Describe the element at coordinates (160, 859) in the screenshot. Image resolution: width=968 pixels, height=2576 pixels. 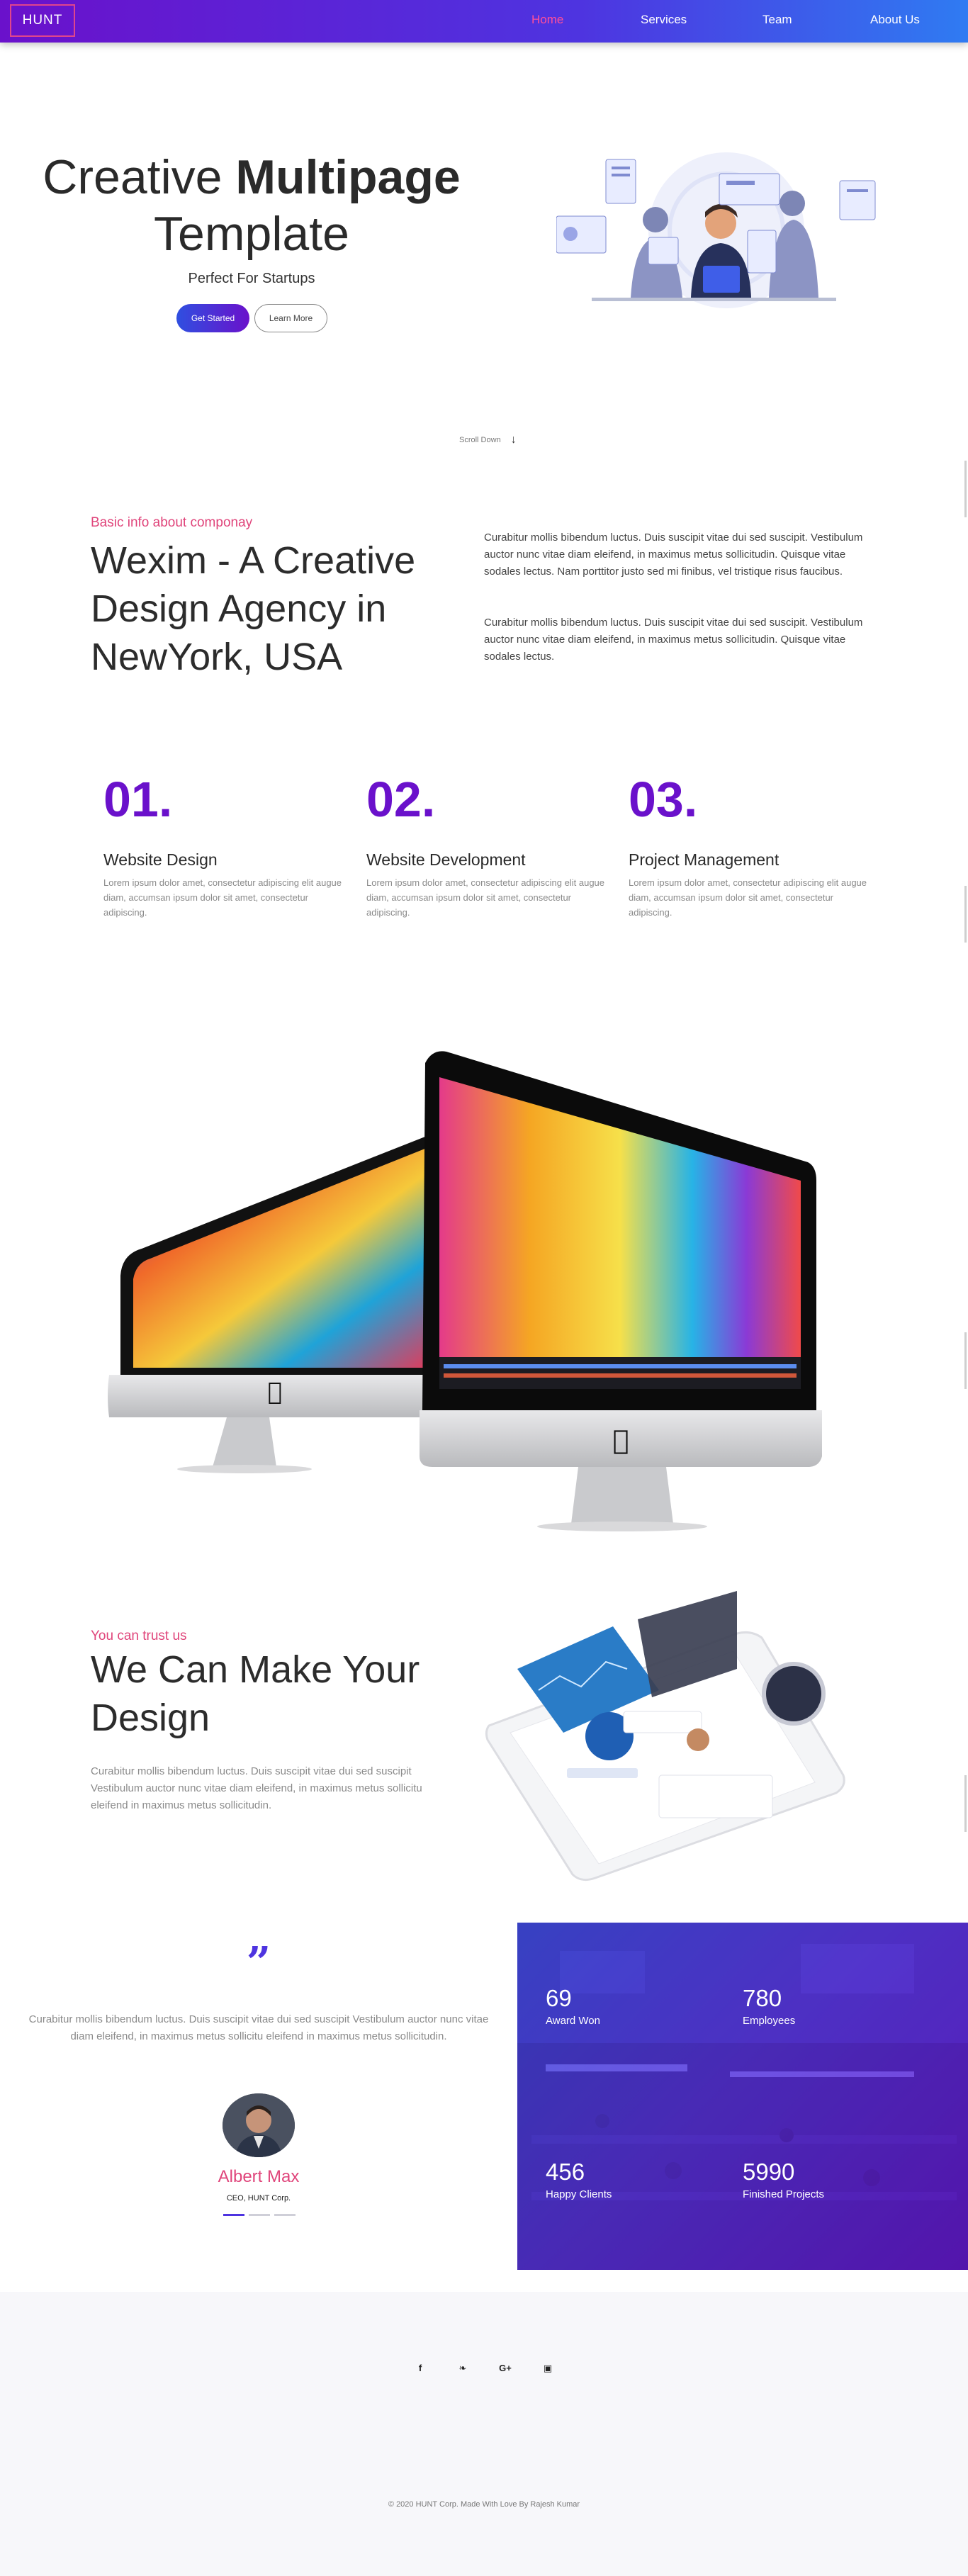
I see `feature-title: Website Design` at that location.